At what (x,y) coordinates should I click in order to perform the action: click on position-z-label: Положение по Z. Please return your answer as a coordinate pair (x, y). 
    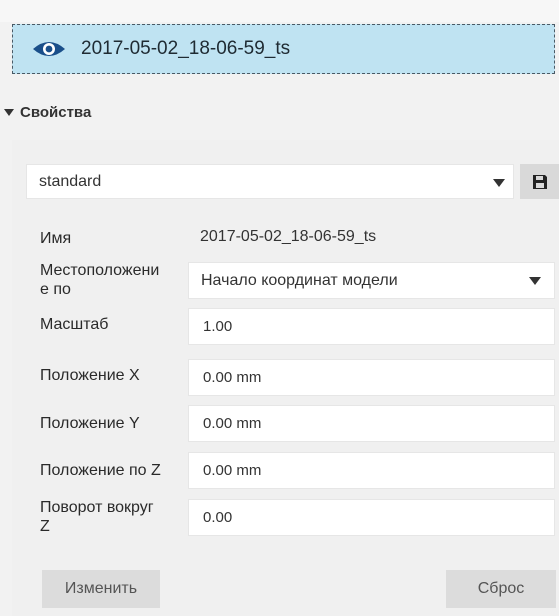
    Looking at the image, I should click on (100, 470).